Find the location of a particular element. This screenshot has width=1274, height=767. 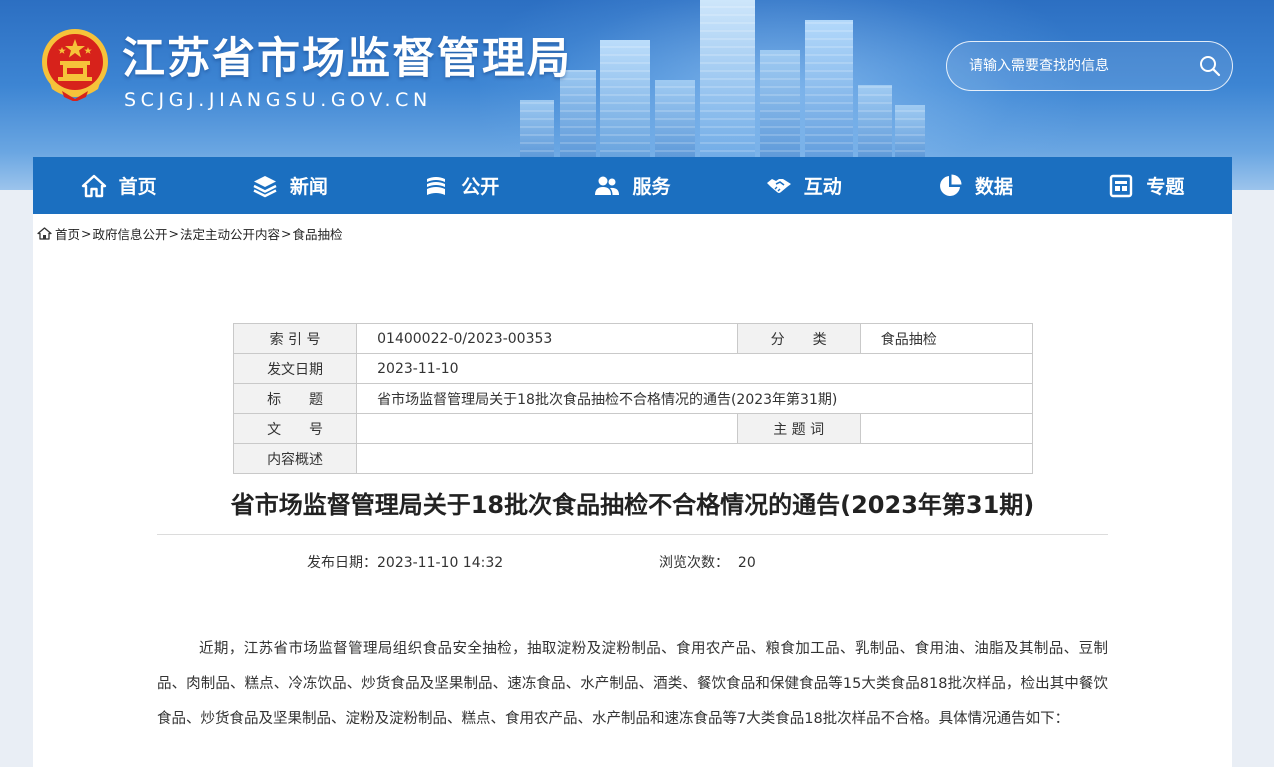

nav-item-label: 专题 is located at coordinates (1165, 187).